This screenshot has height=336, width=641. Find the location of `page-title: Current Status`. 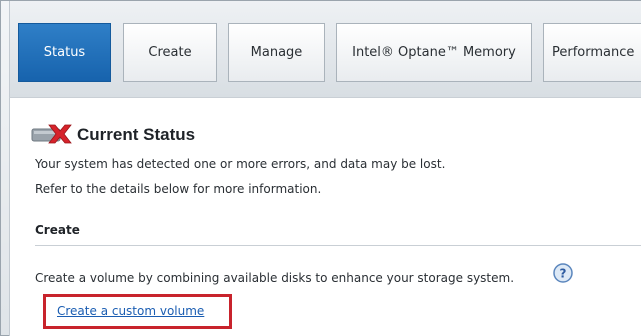

page-title: Current Status is located at coordinates (136, 134).